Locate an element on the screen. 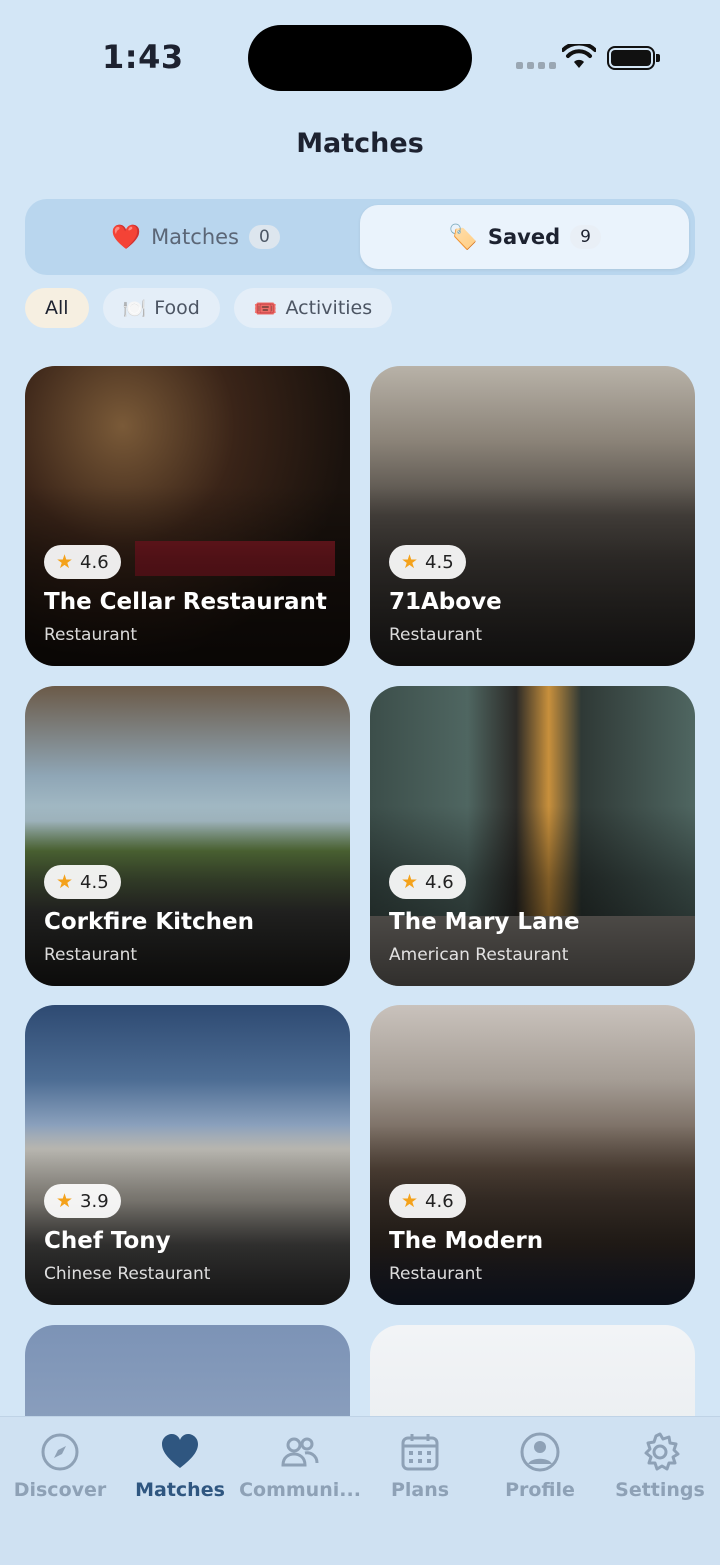 This screenshot has height=1565, width=720. people-icon is located at coordinates (300, 1452).